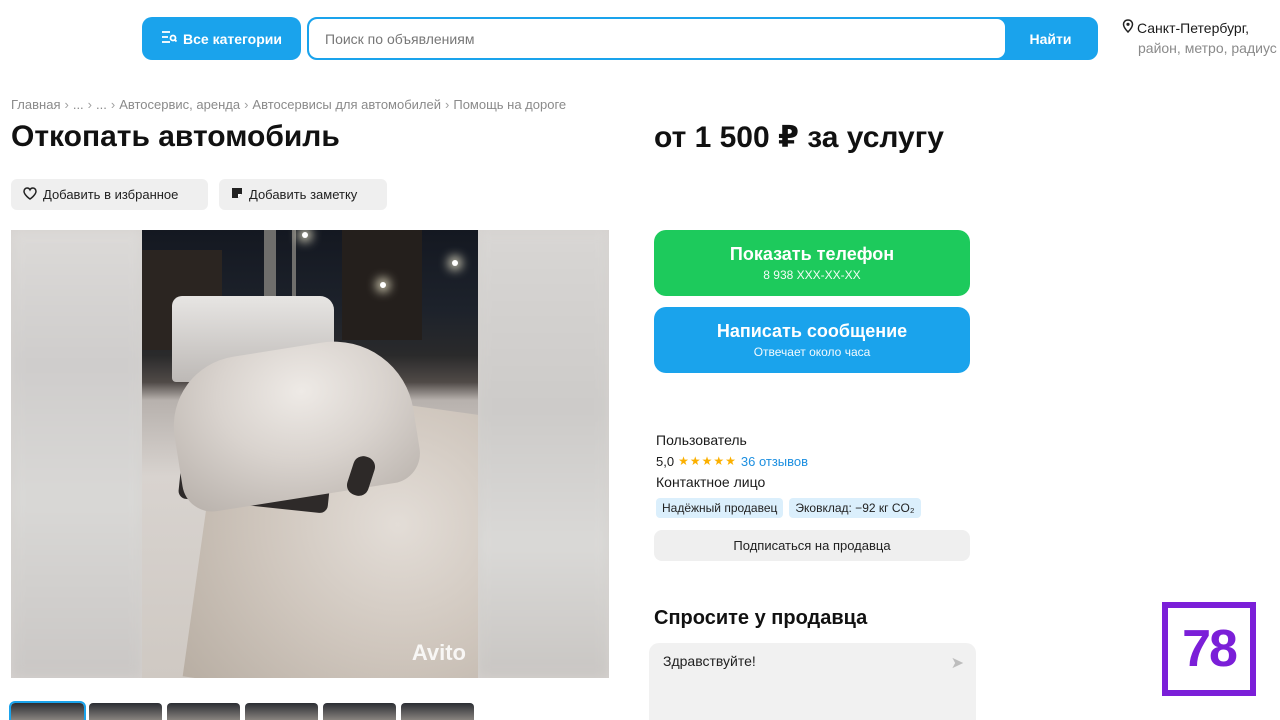 Image resolution: width=1280 pixels, height=720 pixels. What do you see at coordinates (1207, 48) in the screenshot?
I see `location-details: район, метро, радиус` at bounding box center [1207, 48].